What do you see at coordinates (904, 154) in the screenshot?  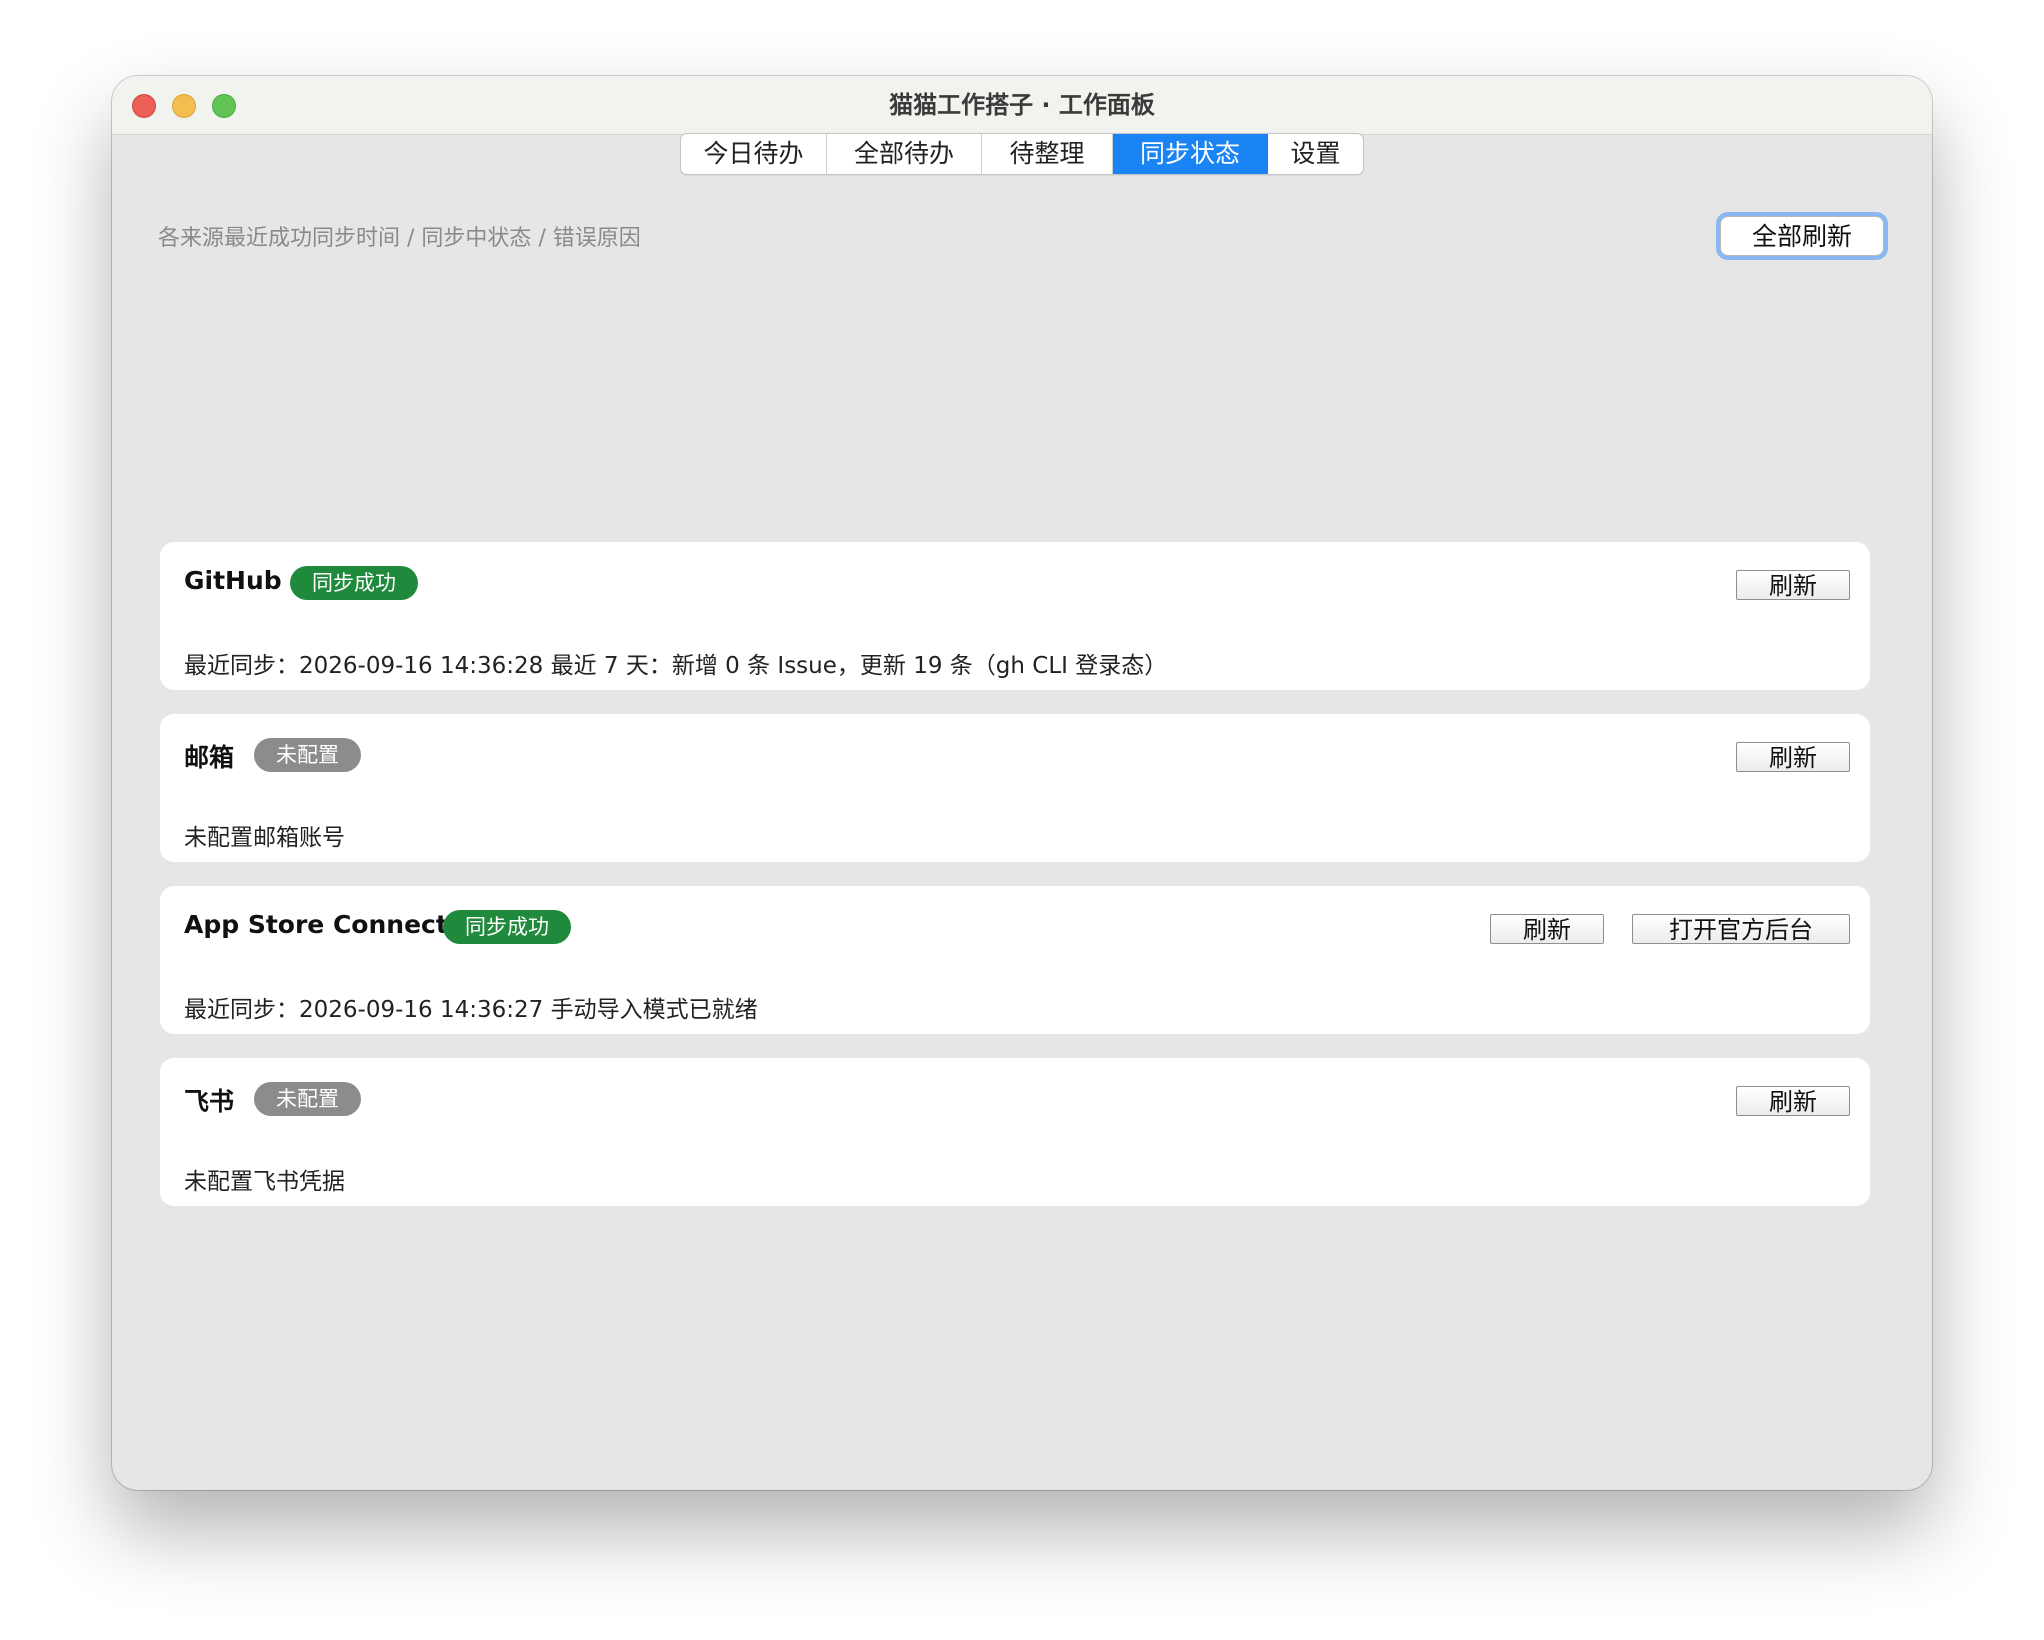 I see `tab-all-todos: 全部待办` at bounding box center [904, 154].